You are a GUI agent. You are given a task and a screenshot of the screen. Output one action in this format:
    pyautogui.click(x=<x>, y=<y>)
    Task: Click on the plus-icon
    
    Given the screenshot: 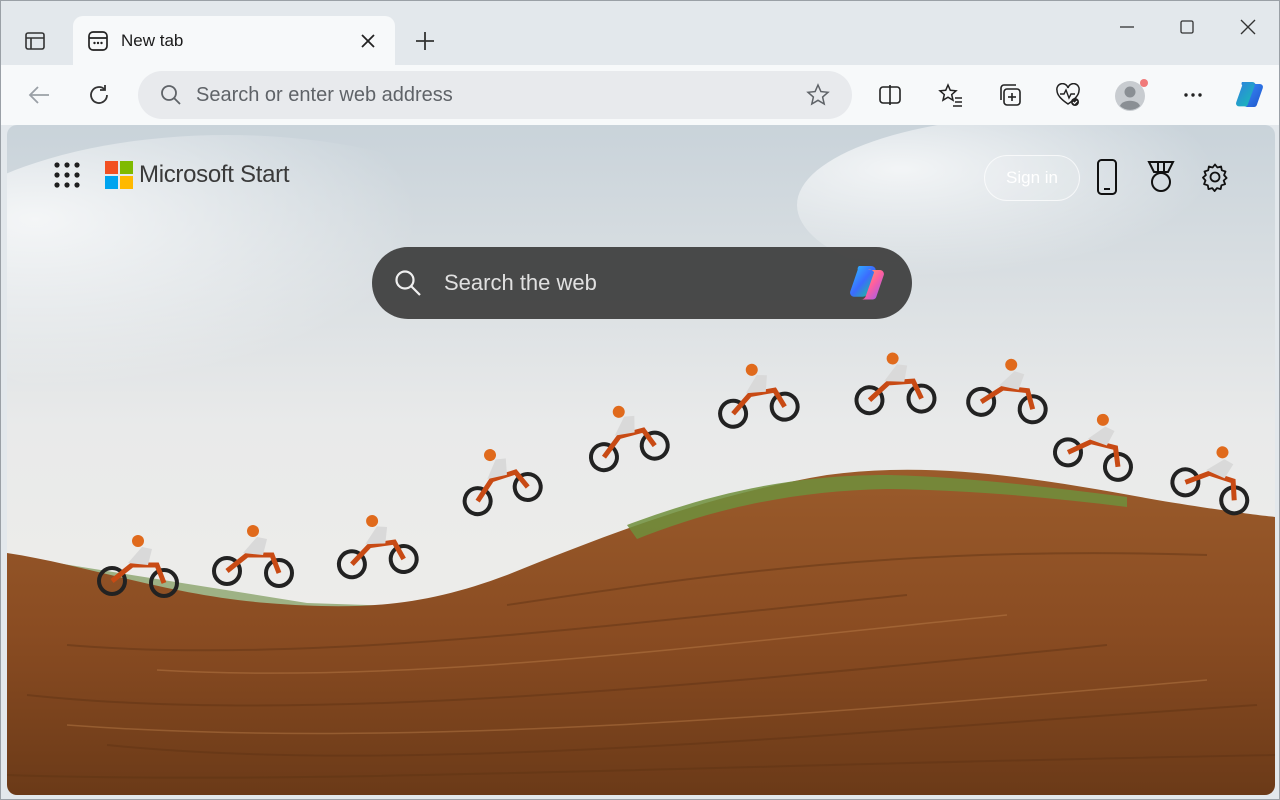 What is the action you would take?
    pyautogui.click(x=425, y=41)
    